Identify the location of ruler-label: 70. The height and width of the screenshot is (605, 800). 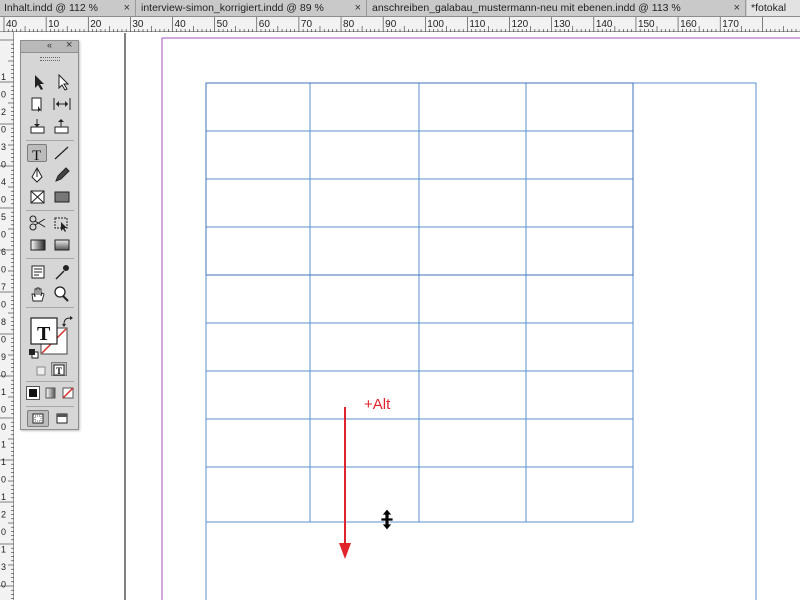
(307, 24).